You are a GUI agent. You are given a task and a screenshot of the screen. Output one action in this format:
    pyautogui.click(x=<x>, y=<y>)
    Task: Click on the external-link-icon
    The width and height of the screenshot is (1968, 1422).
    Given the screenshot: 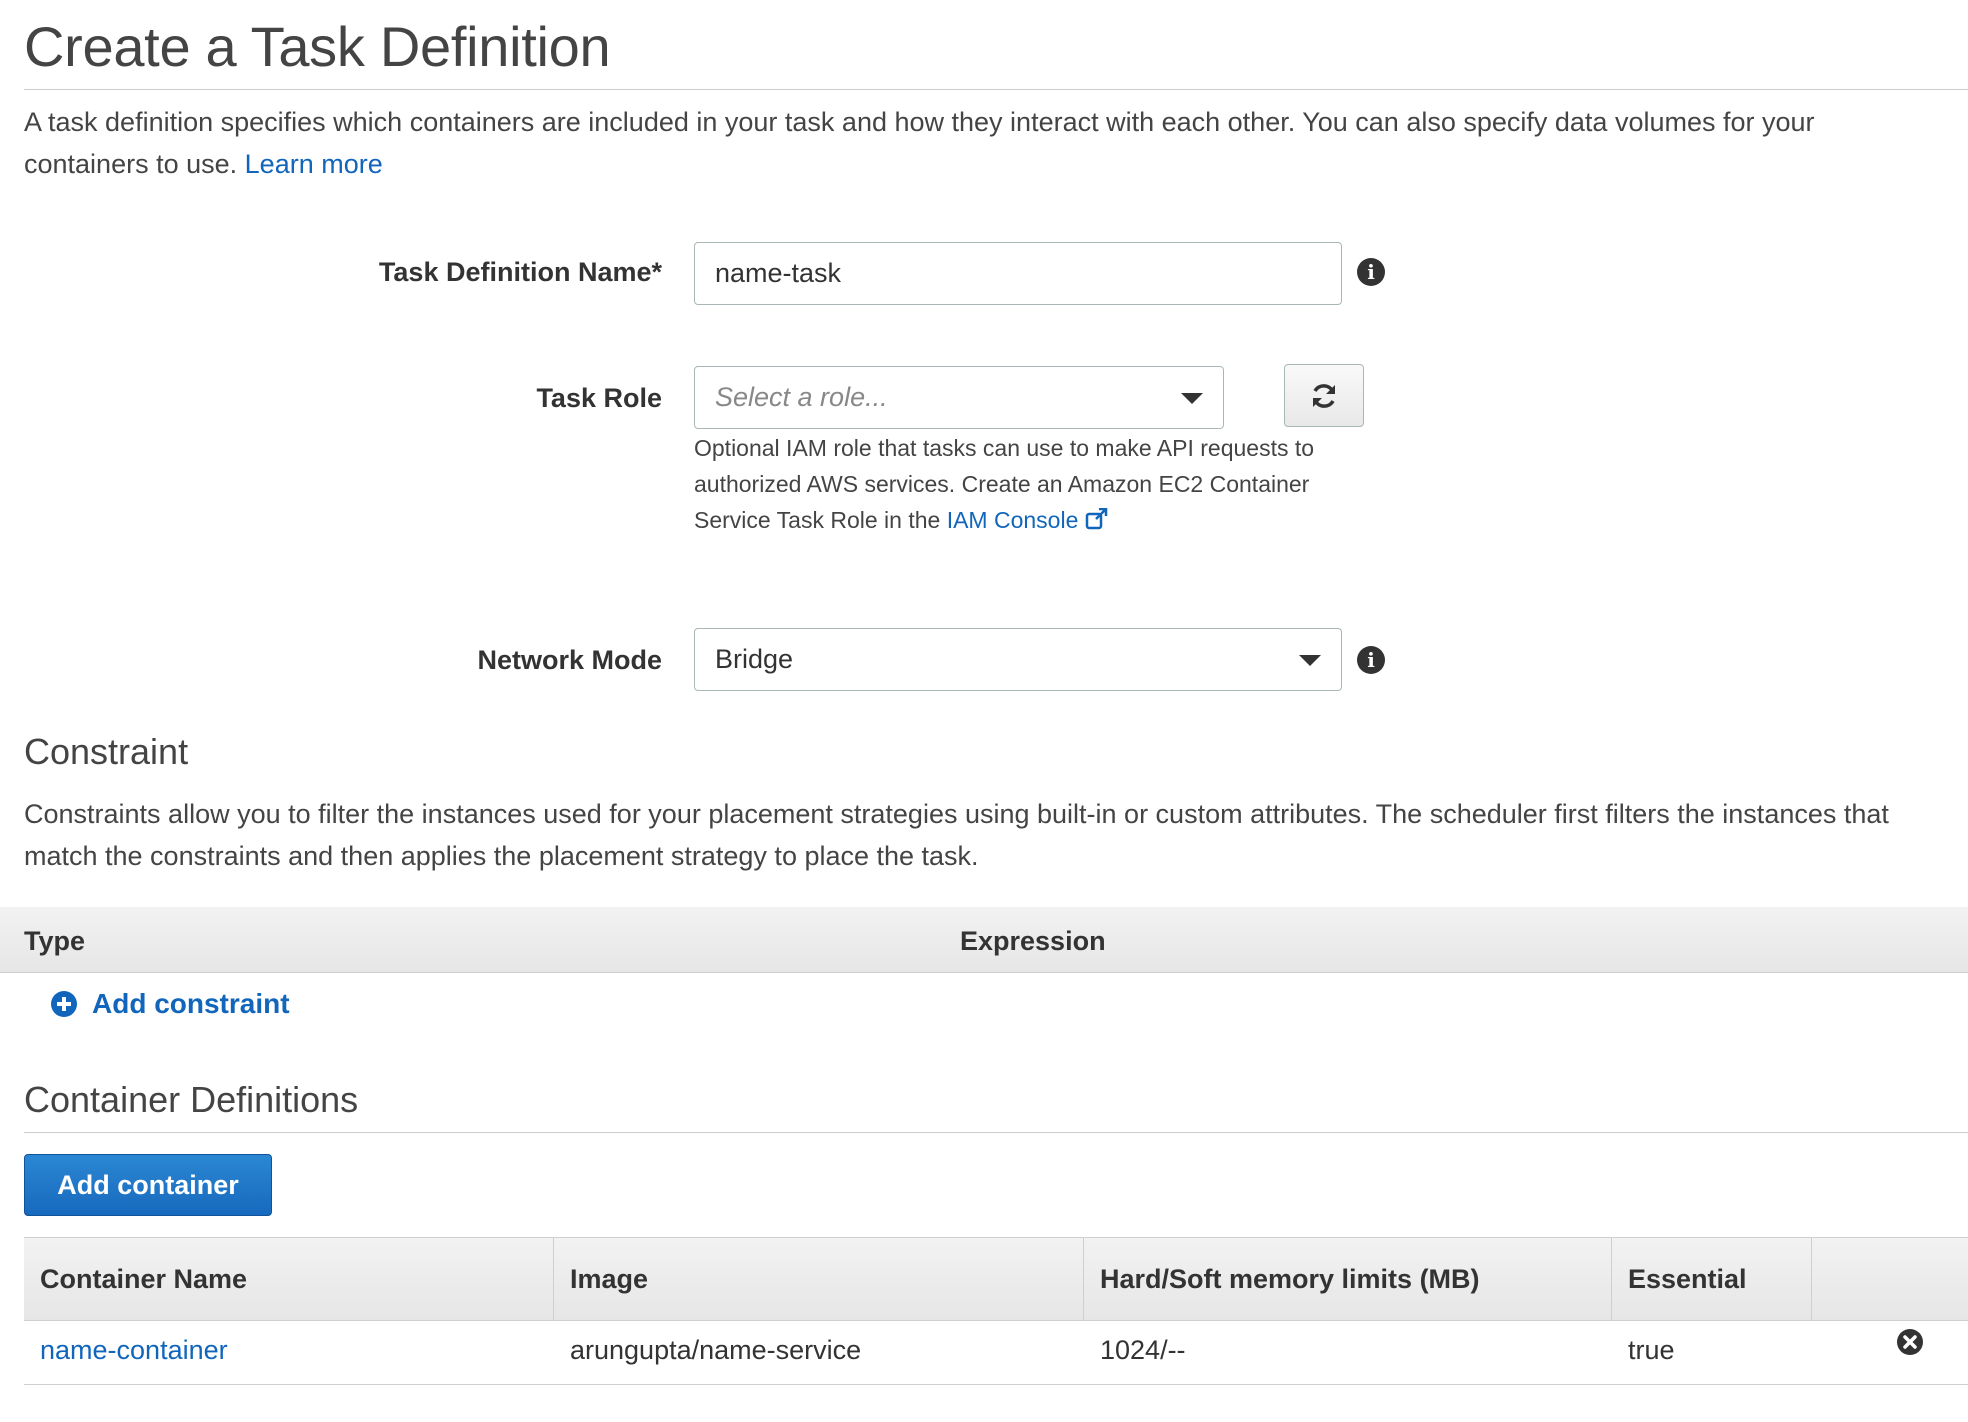 What is the action you would take?
    pyautogui.click(x=1096, y=518)
    